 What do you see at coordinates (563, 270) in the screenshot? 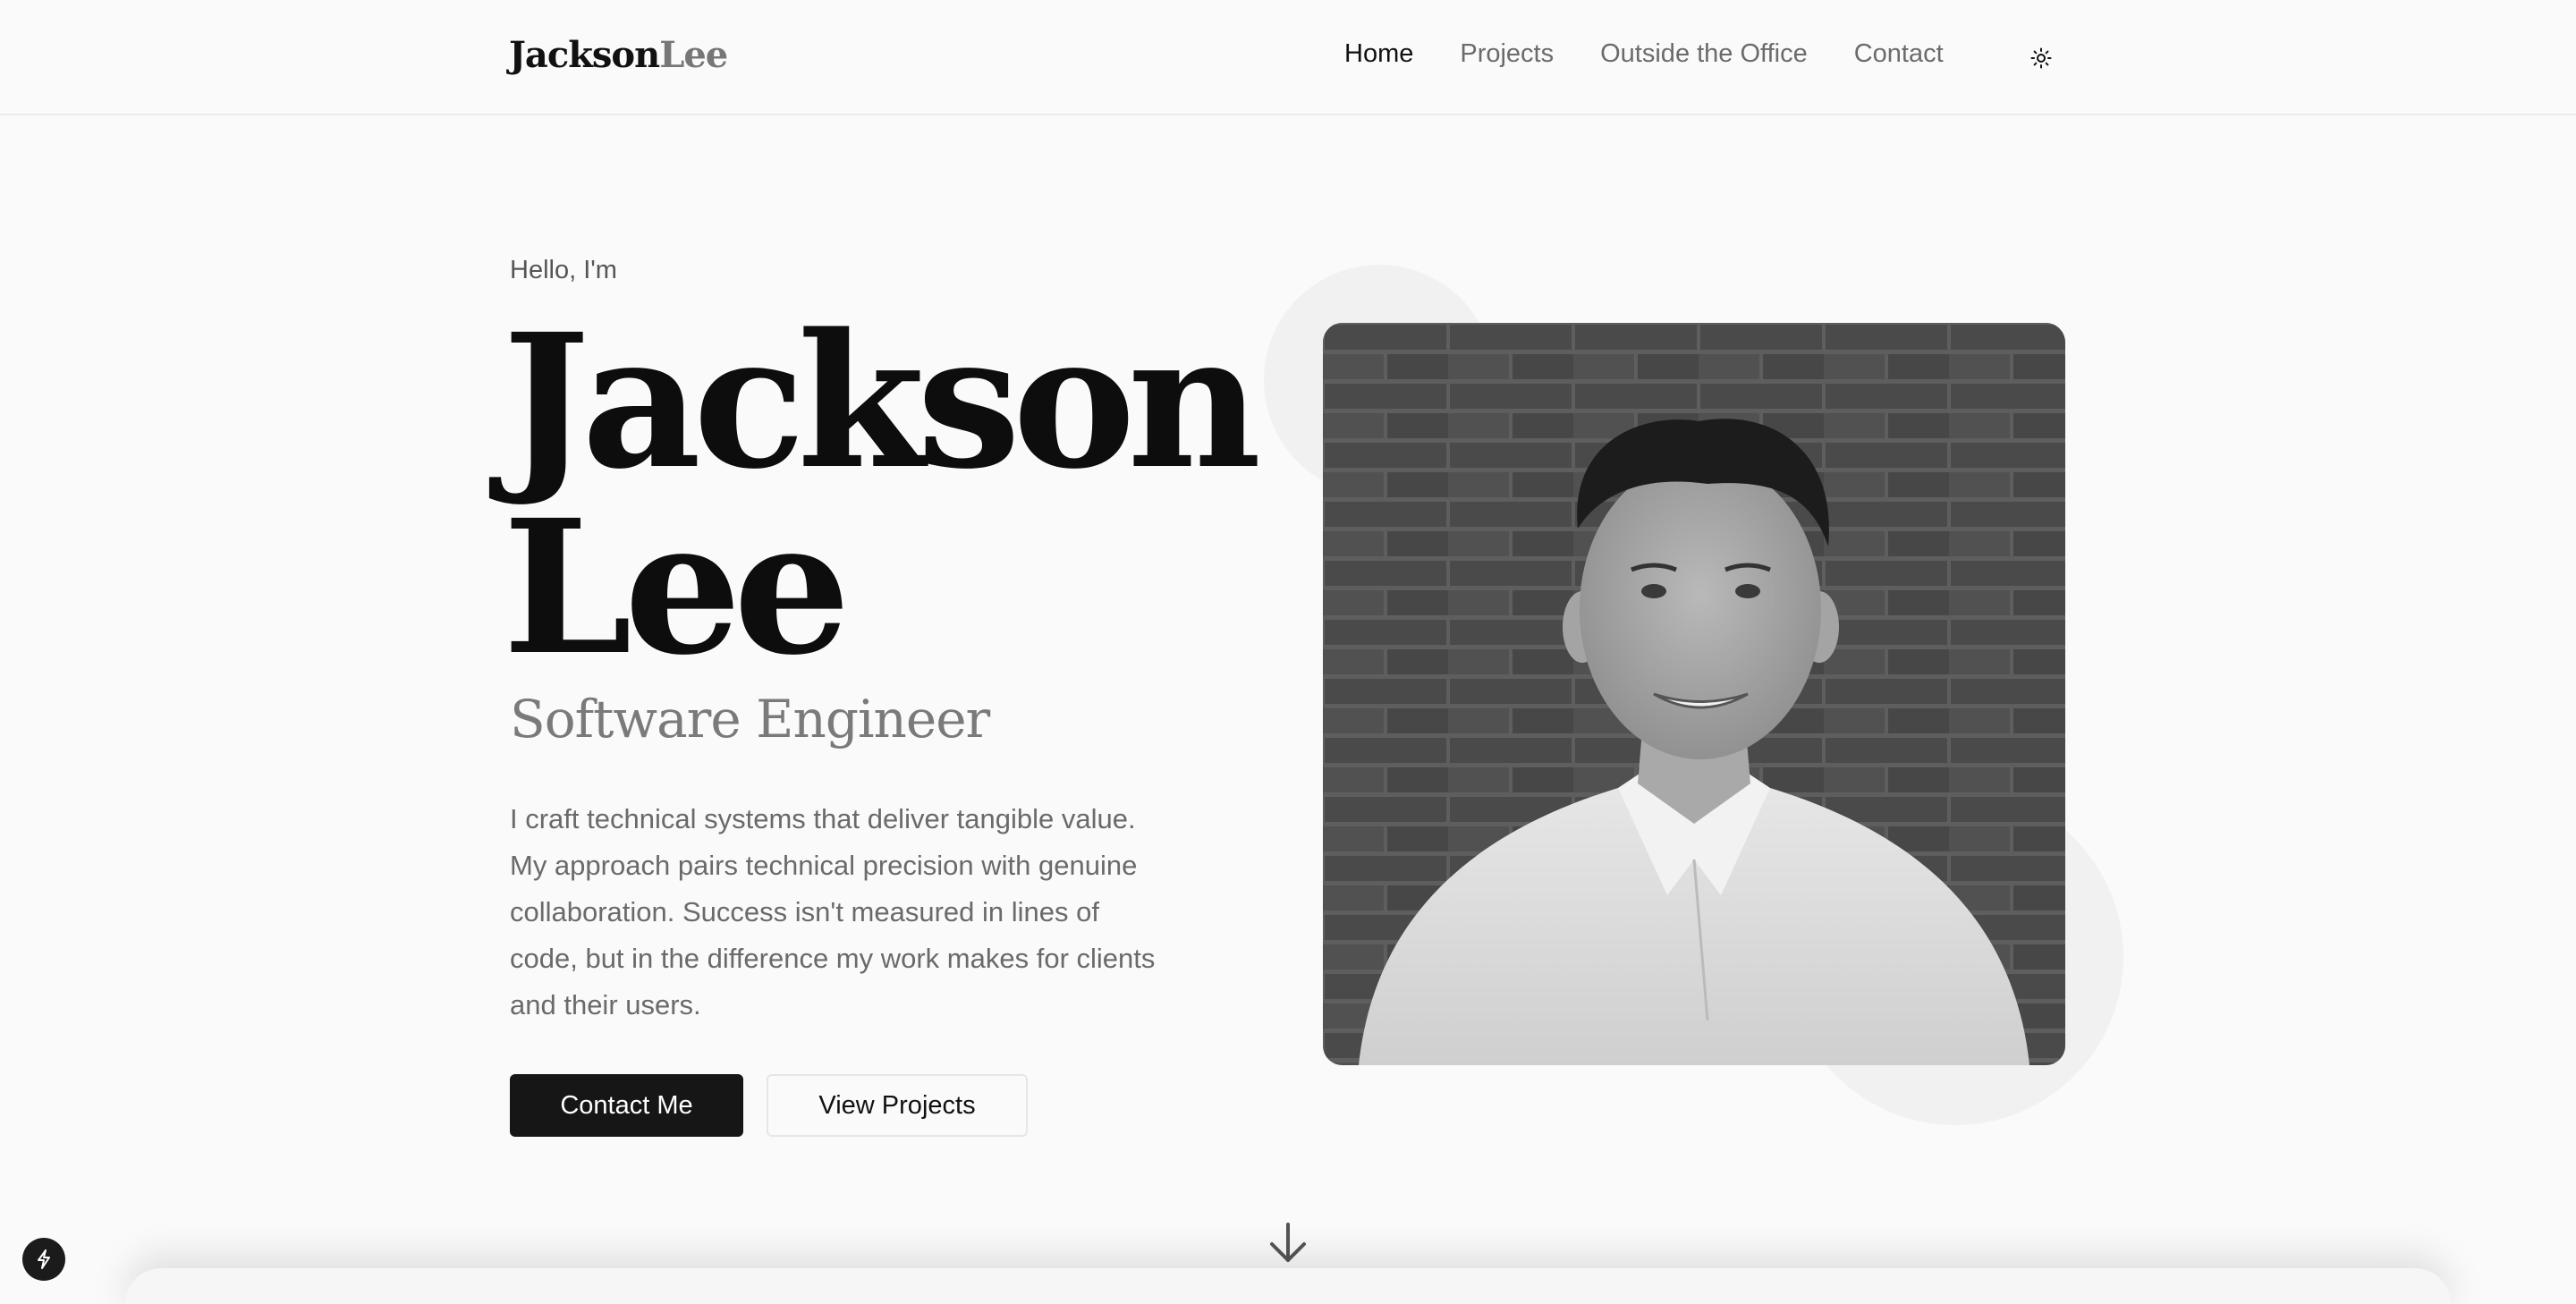
I see `hero-greeting: Hello, I'm` at bounding box center [563, 270].